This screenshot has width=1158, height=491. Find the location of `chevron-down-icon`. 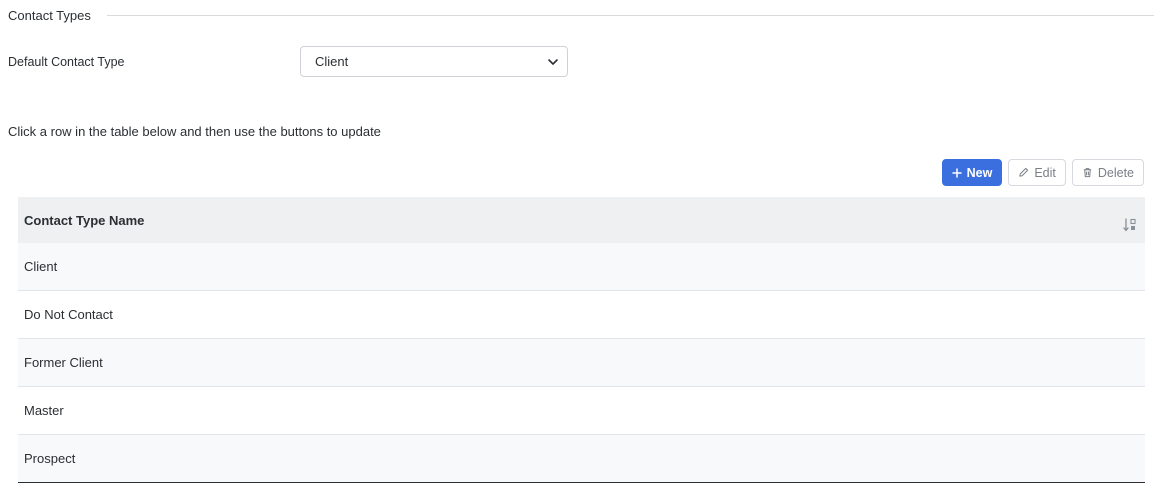

chevron-down-icon is located at coordinates (553, 62).